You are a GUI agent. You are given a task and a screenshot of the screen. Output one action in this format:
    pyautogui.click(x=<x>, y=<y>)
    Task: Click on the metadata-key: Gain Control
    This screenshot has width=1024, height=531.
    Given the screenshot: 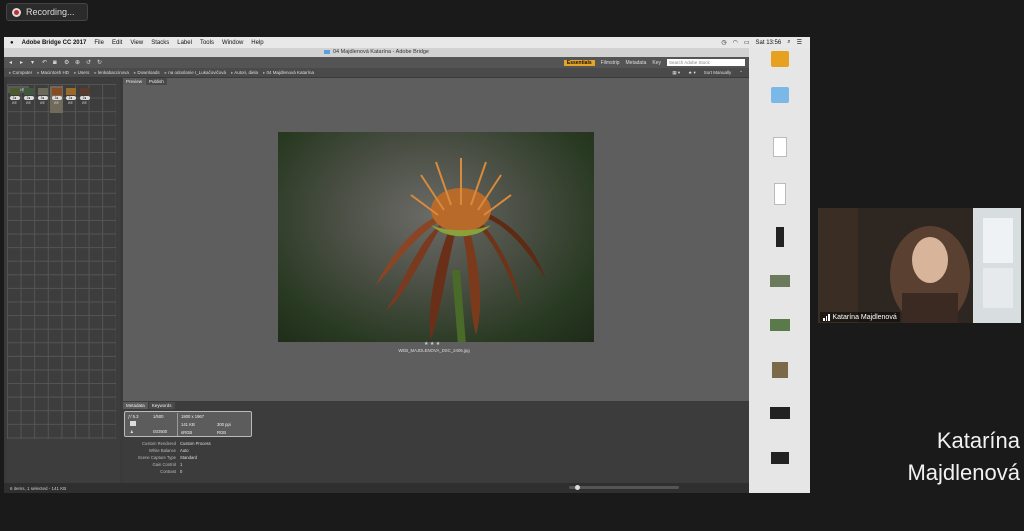 What is the action you would take?
    pyautogui.click(x=164, y=464)
    